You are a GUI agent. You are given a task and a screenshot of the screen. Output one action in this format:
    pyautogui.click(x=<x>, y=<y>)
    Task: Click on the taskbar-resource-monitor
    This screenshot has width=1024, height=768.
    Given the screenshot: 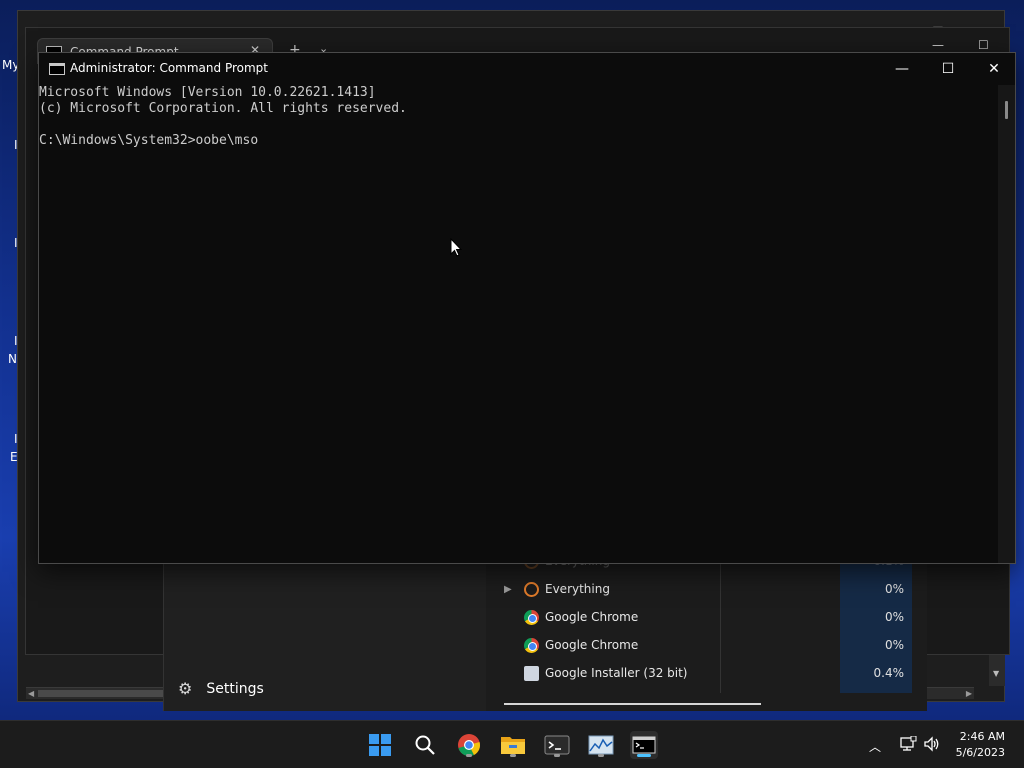 What is the action you would take?
    pyautogui.click(x=601, y=745)
    